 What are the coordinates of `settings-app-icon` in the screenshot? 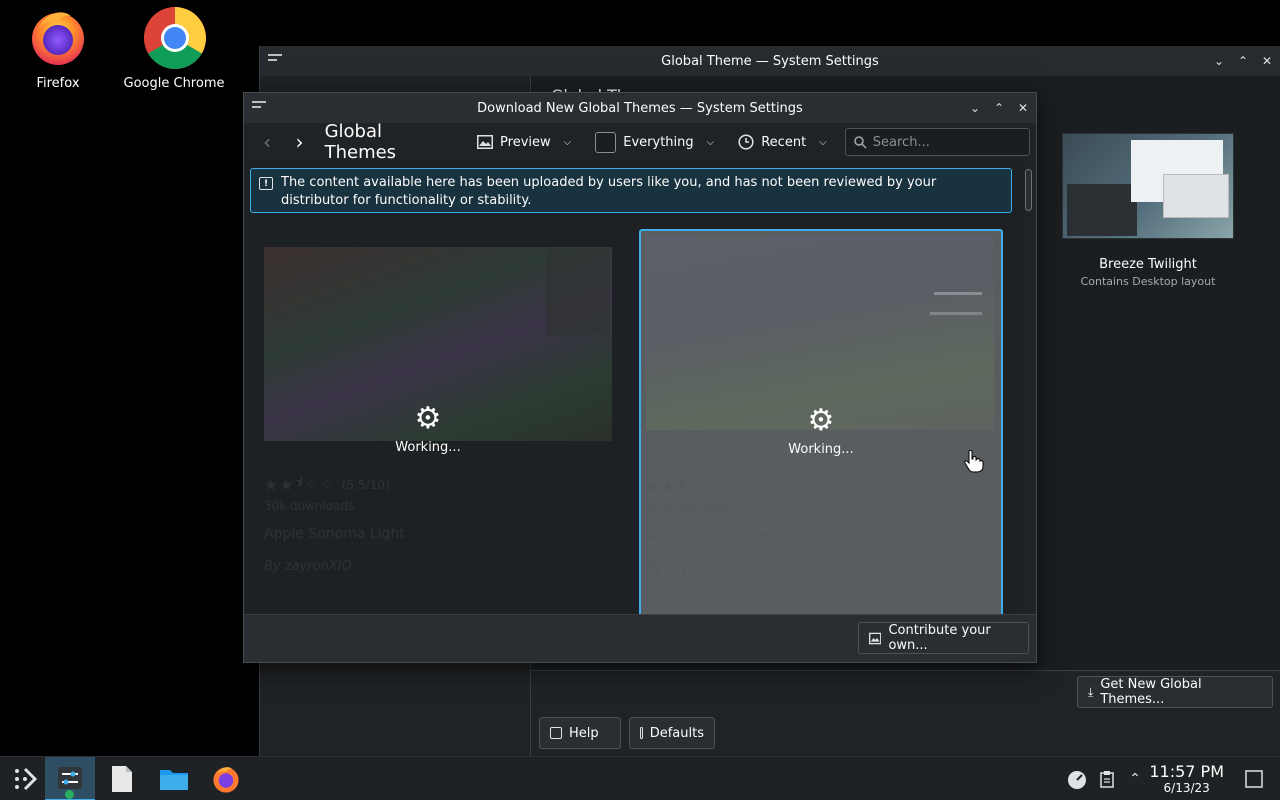 It's located at (70, 778).